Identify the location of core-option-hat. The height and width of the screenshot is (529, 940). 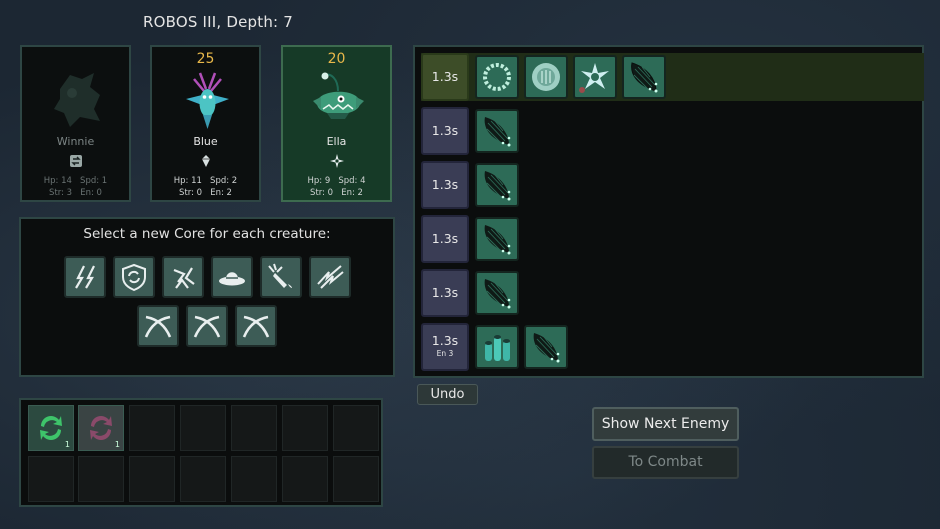
(232, 277).